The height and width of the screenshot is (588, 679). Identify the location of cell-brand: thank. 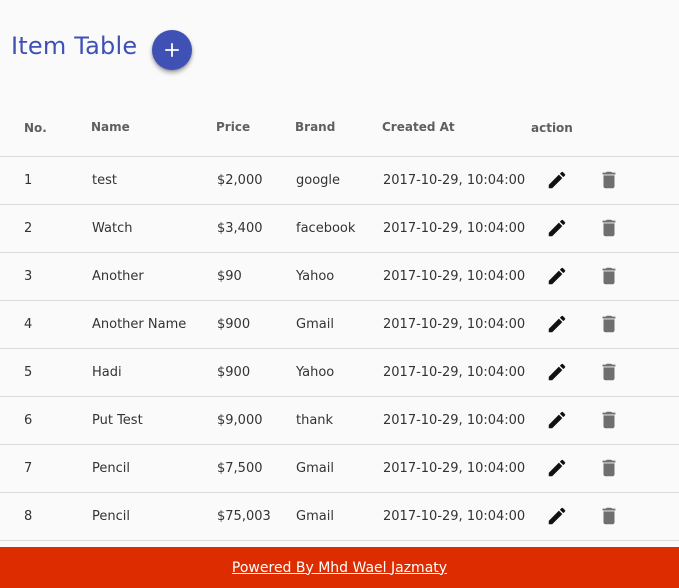
(315, 420).